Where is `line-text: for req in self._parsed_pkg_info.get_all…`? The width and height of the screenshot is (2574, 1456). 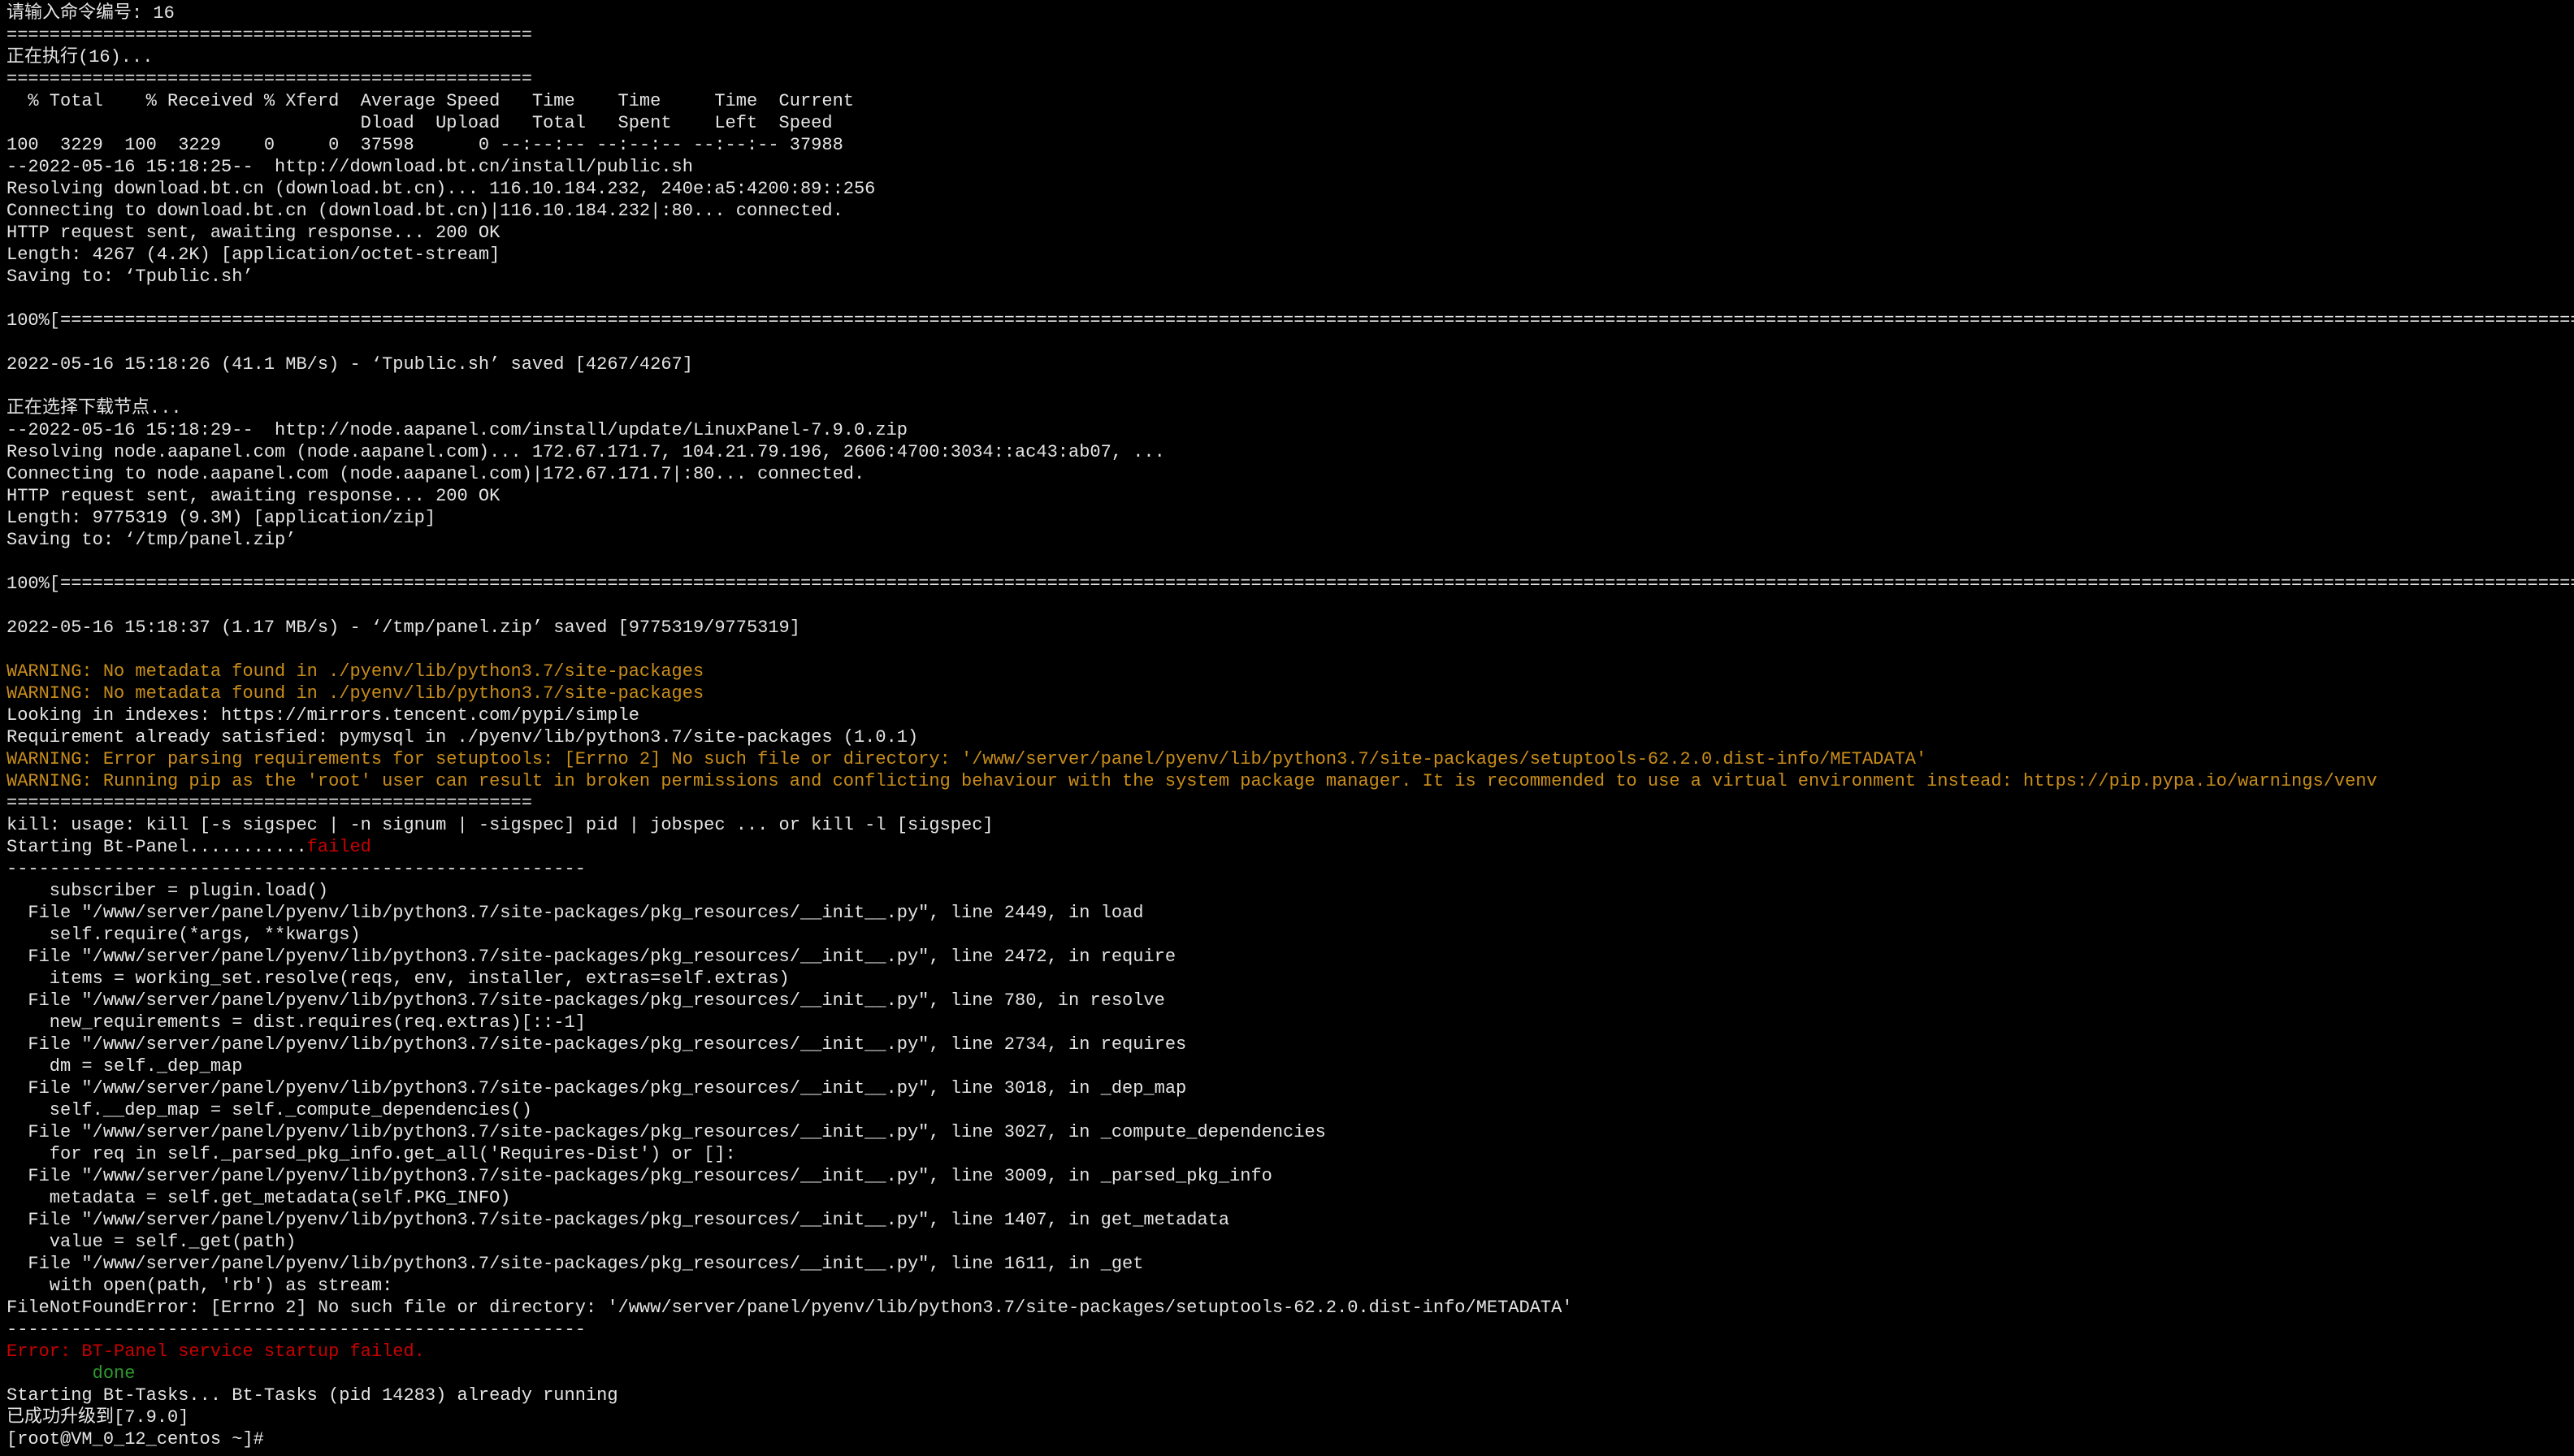 line-text: for req in self._parsed_pkg_info.get_all… is located at coordinates (371, 1154).